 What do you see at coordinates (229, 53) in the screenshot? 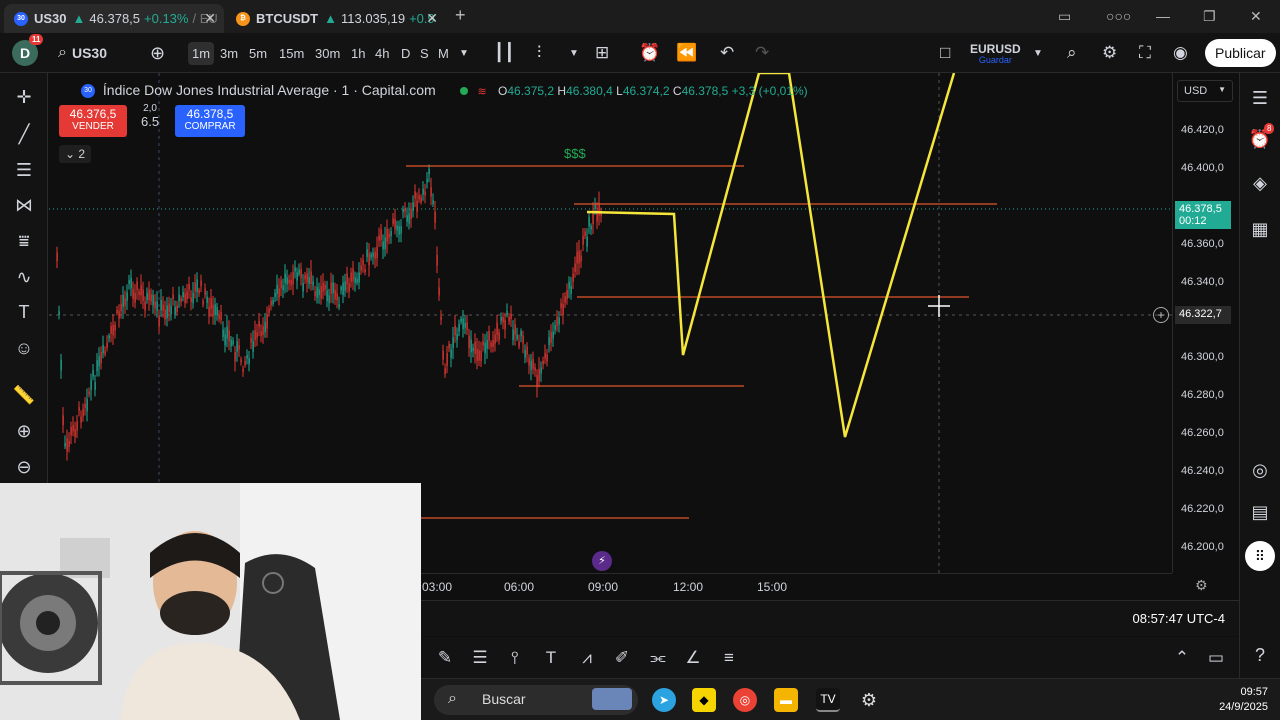
I see `interval-3m: 3m` at bounding box center [229, 53].